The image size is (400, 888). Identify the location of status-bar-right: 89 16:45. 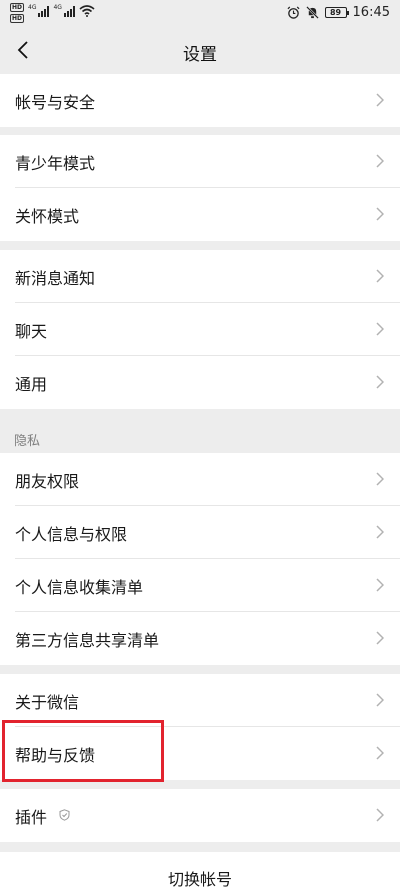
(338, 12).